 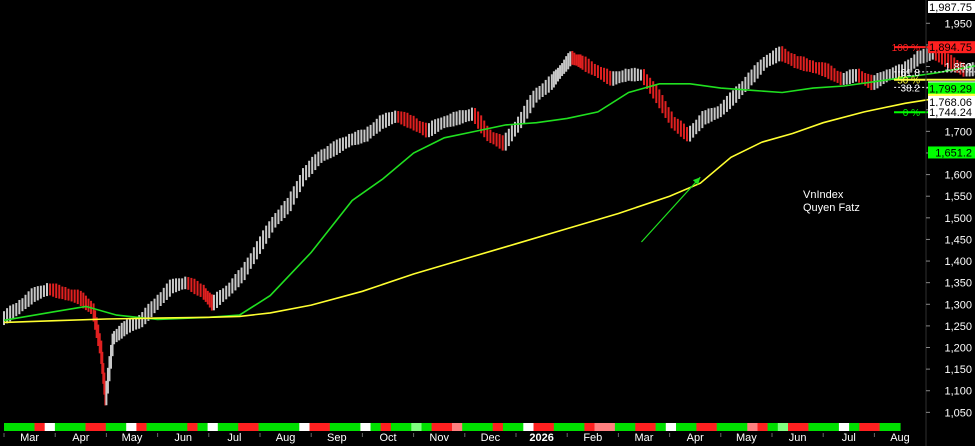 What do you see at coordinates (911, 113) in the screenshot?
I see `fib-label: 0 %` at bounding box center [911, 113].